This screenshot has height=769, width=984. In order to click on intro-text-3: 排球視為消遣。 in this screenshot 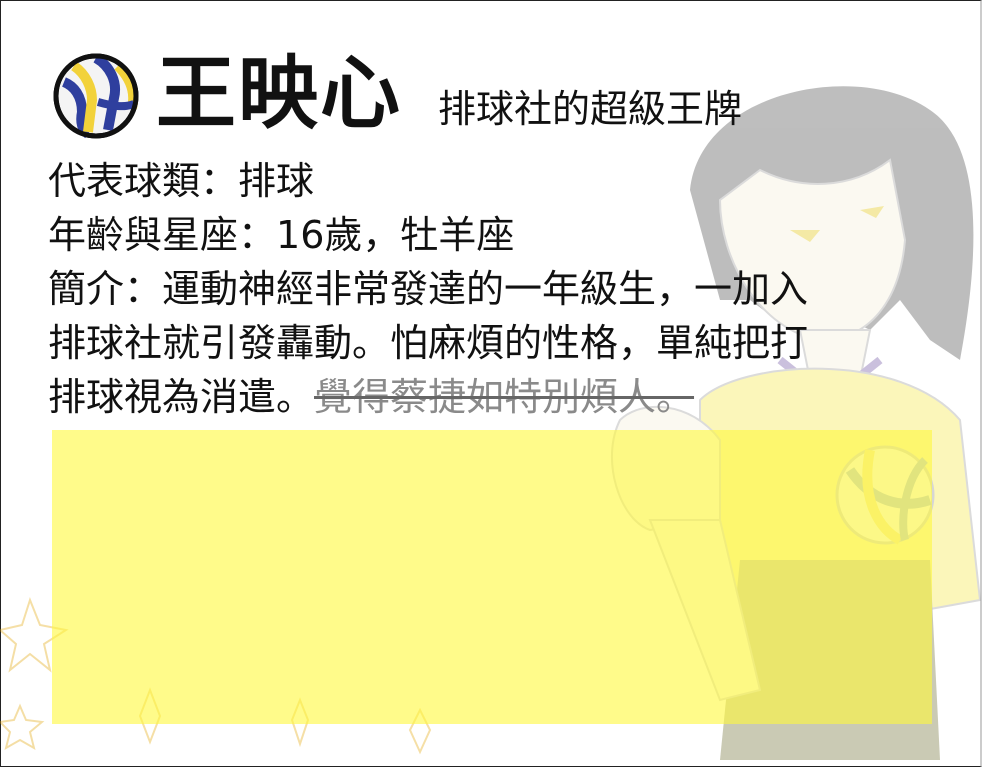, I will do `click(181, 397)`.